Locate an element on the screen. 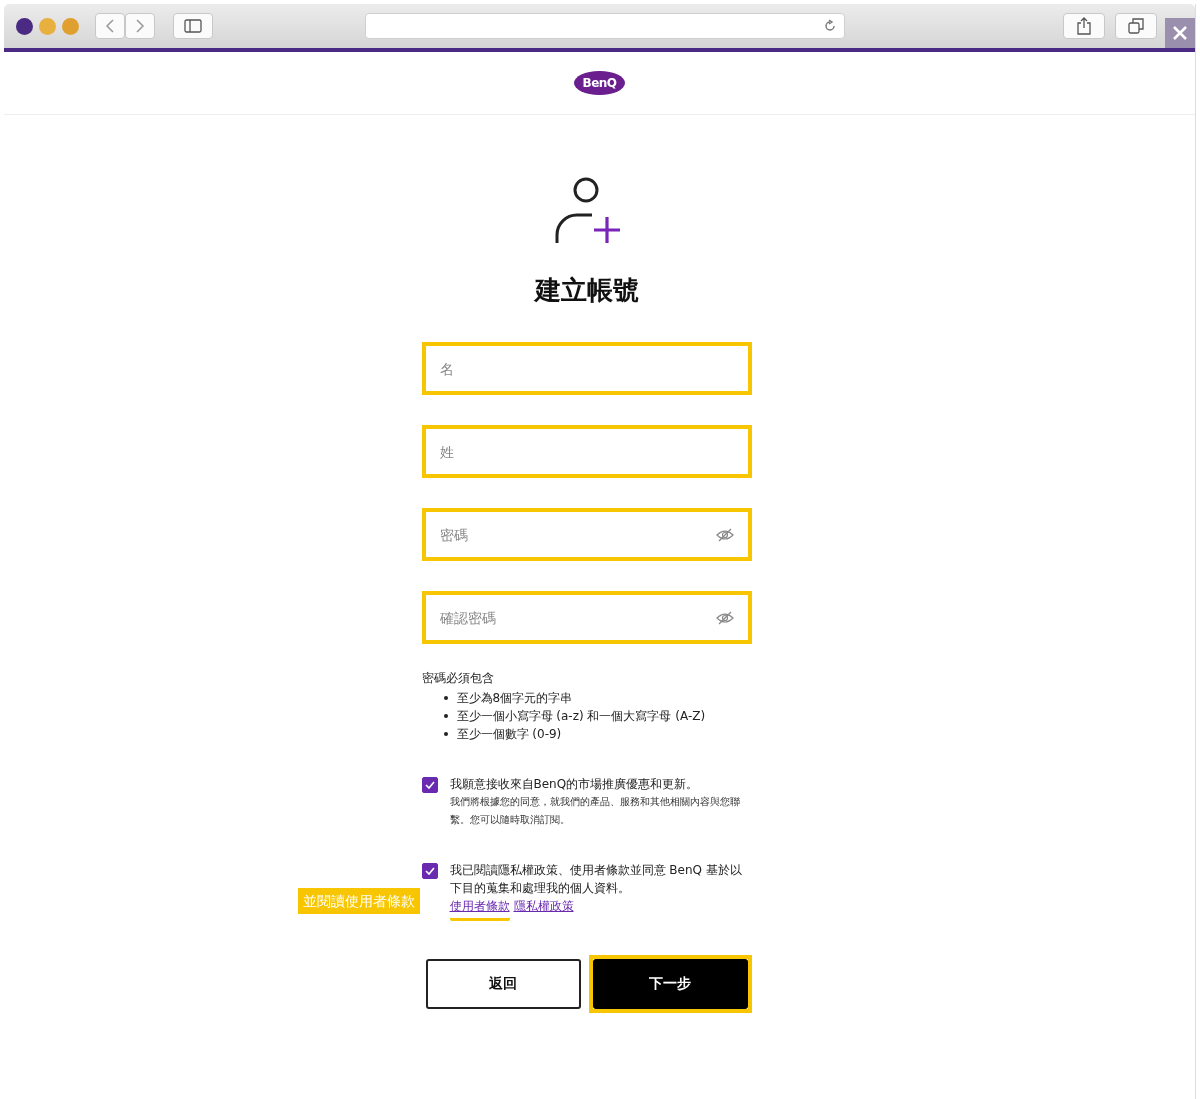  reload-icon is located at coordinates (830, 26).